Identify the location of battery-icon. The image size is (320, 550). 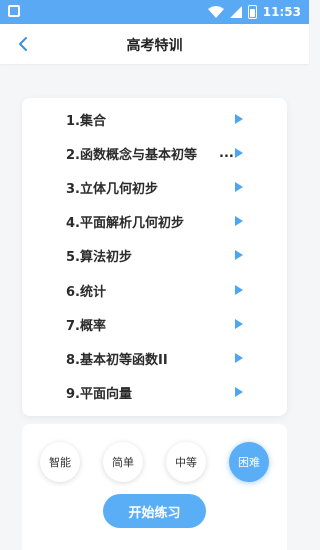
(252, 12).